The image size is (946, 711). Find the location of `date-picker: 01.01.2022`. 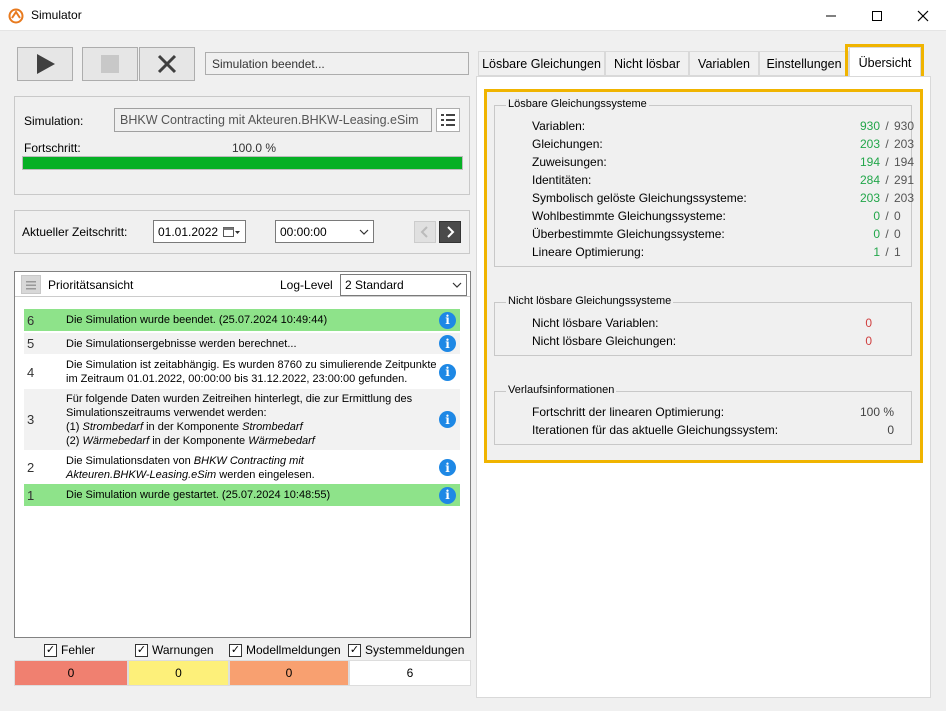

date-picker: 01.01.2022 is located at coordinates (199, 231).